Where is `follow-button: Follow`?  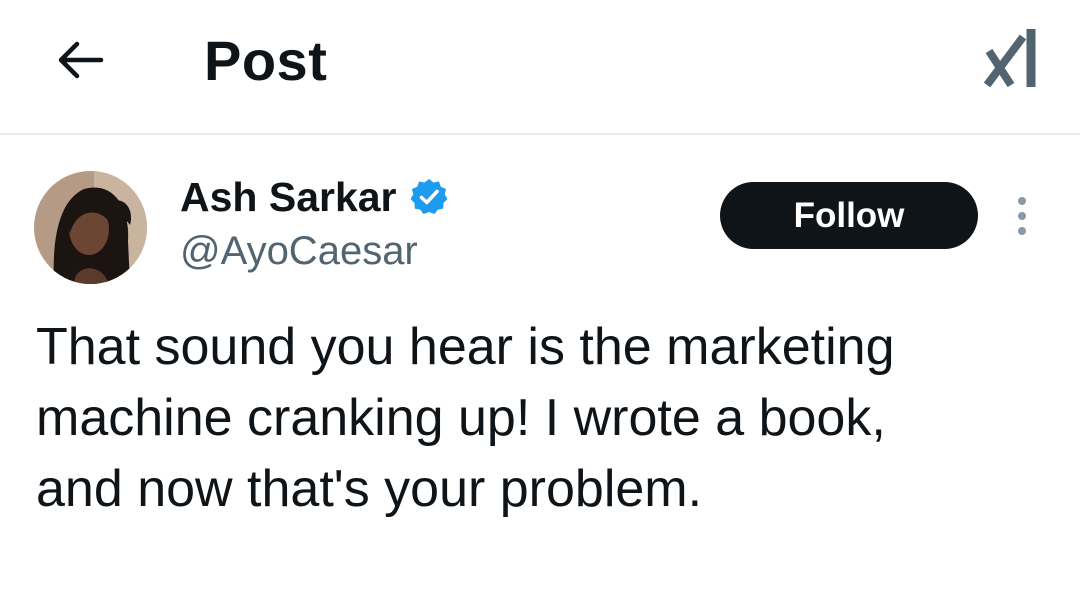 follow-button: Follow is located at coordinates (849, 215).